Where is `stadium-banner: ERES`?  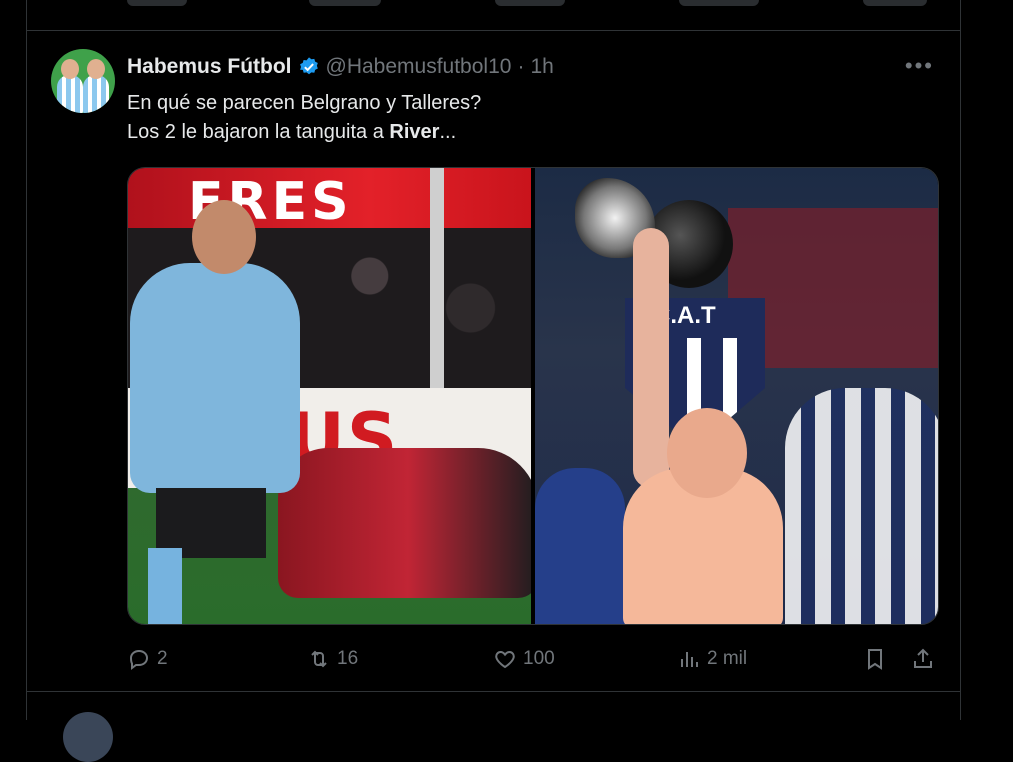 stadium-banner: ERES is located at coordinates (329, 200).